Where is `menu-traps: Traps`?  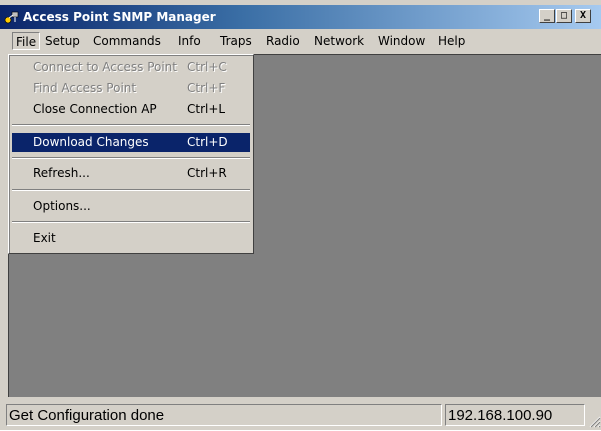
menu-traps: Traps is located at coordinates (236, 41).